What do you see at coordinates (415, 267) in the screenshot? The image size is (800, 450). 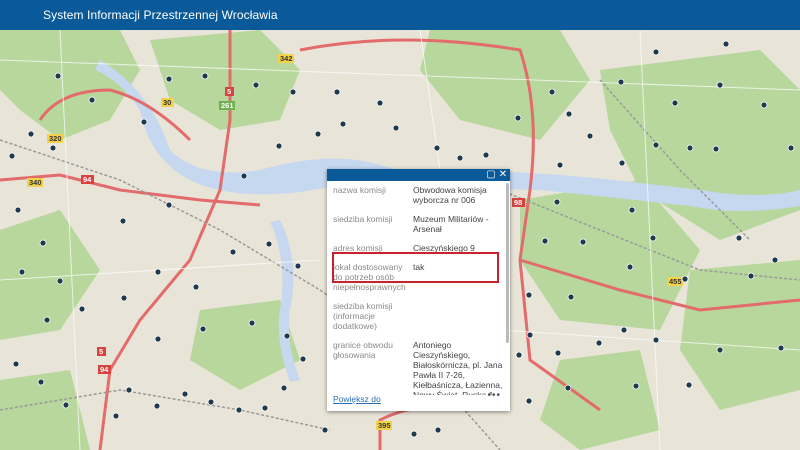 I see `highlight-box` at bounding box center [415, 267].